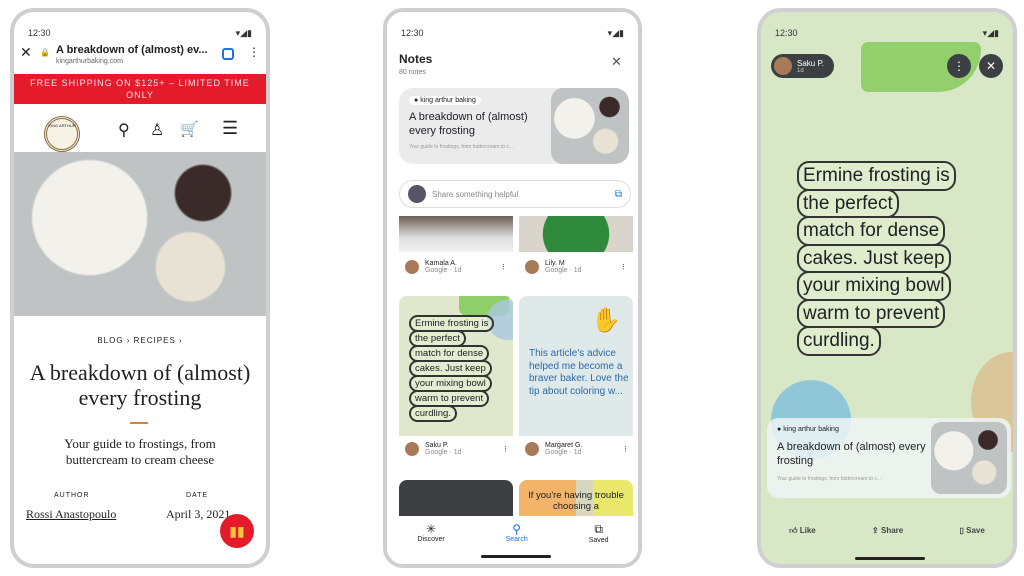 Image resolution: width=1024 pixels, height=576 pixels. Describe the element at coordinates (874, 258) in the screenshot. I see `quote-line: cakes. Just keep` at that location.